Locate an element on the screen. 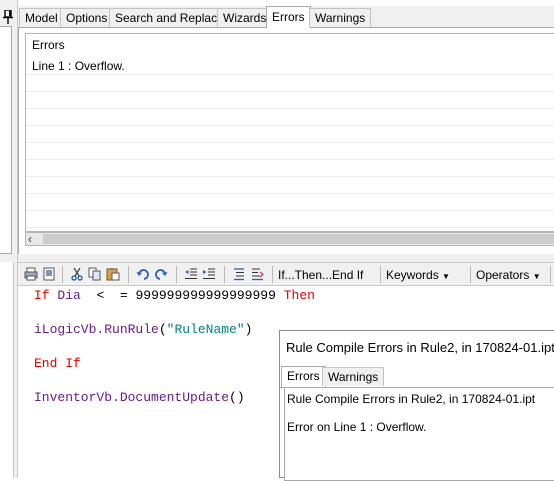  variable-dia: Dia is located at coordinates (69, 295).